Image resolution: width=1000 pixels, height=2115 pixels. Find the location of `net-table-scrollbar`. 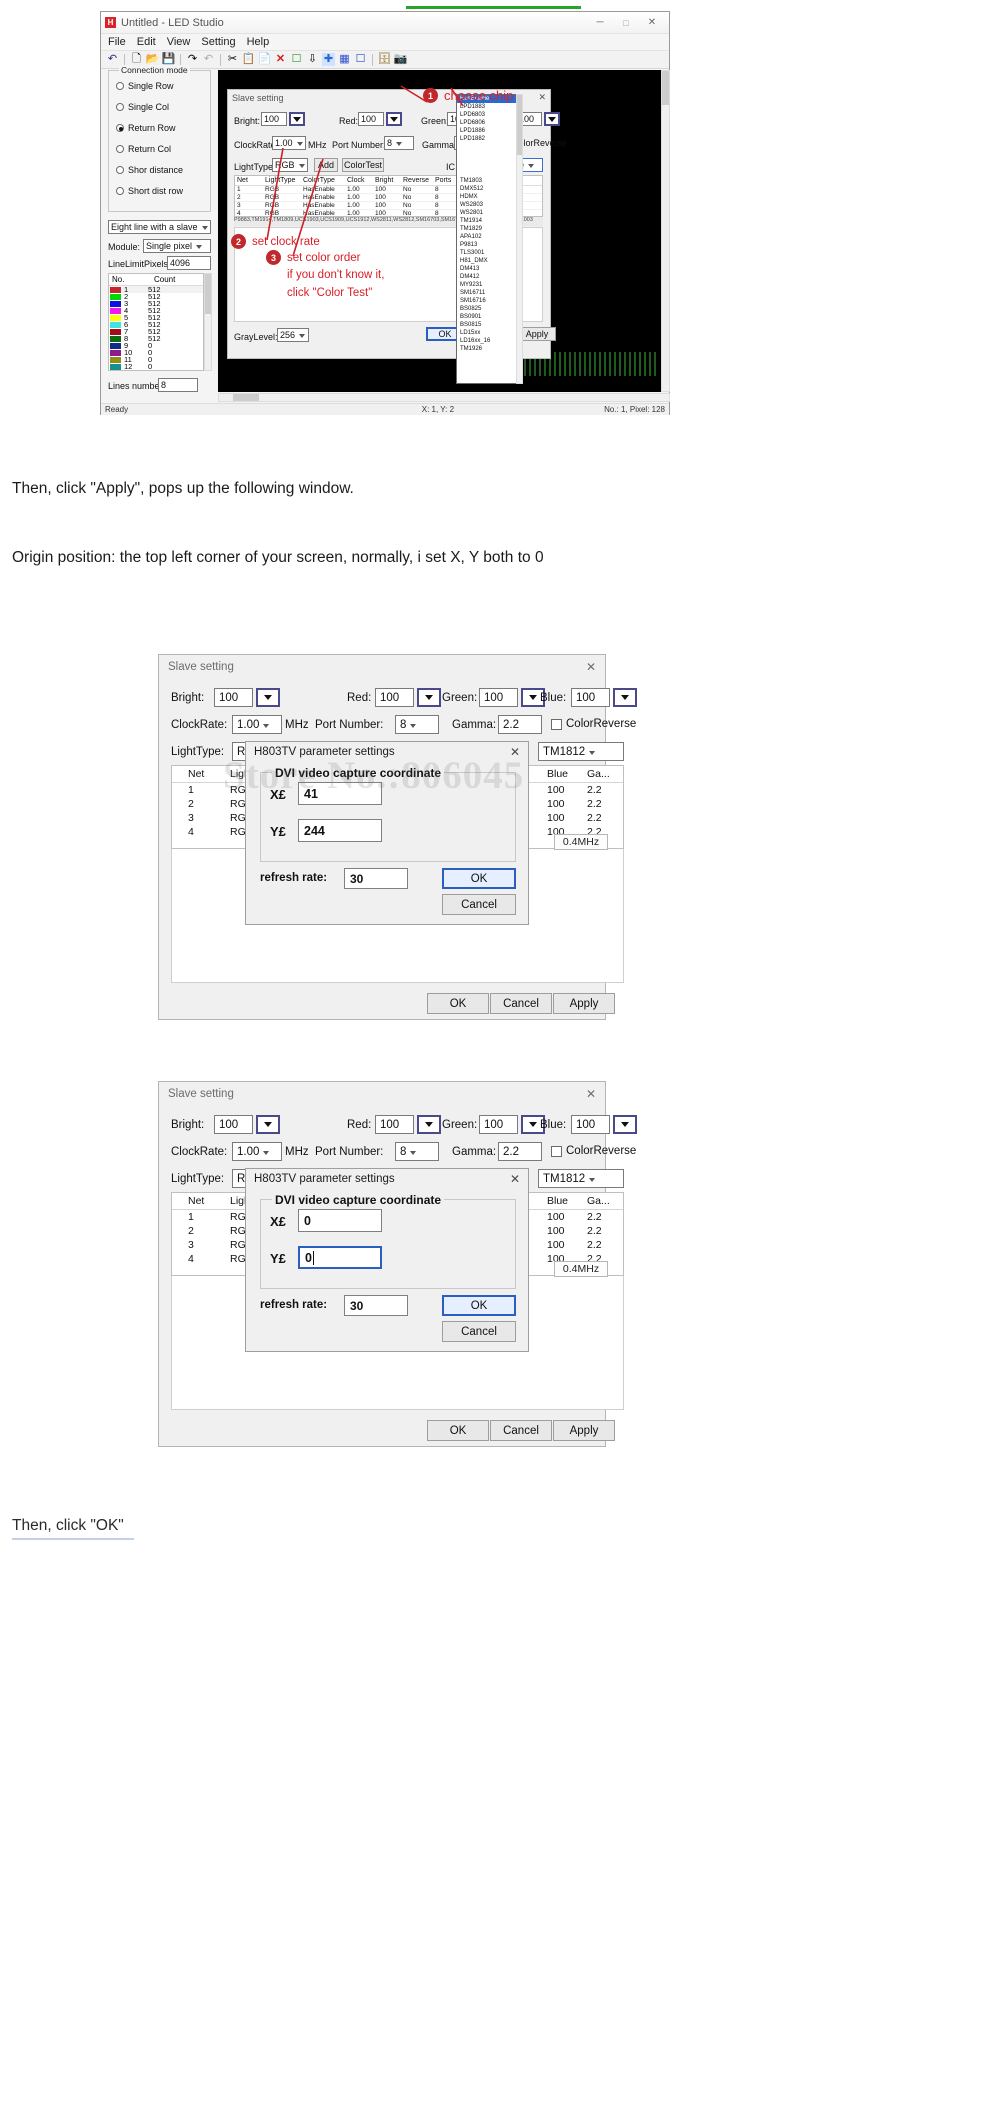

net-table-scrollbar is located at coordinates (208, 322).